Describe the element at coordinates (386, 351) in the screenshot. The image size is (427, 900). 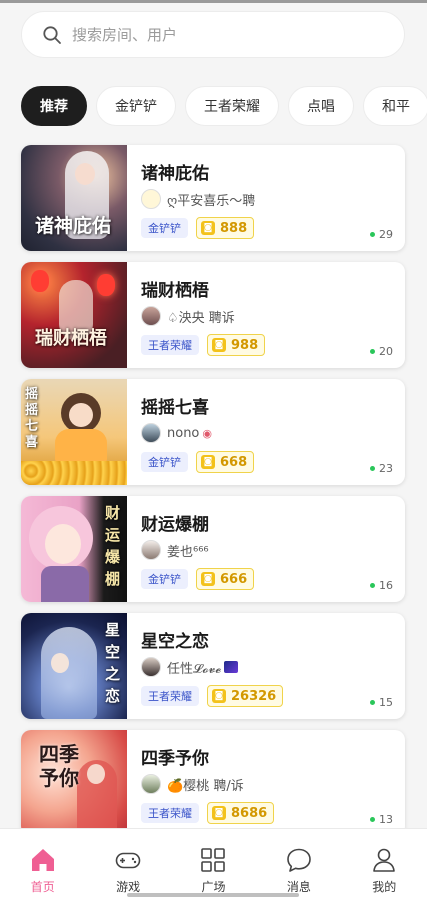
I see `online-number: 20` at that location.